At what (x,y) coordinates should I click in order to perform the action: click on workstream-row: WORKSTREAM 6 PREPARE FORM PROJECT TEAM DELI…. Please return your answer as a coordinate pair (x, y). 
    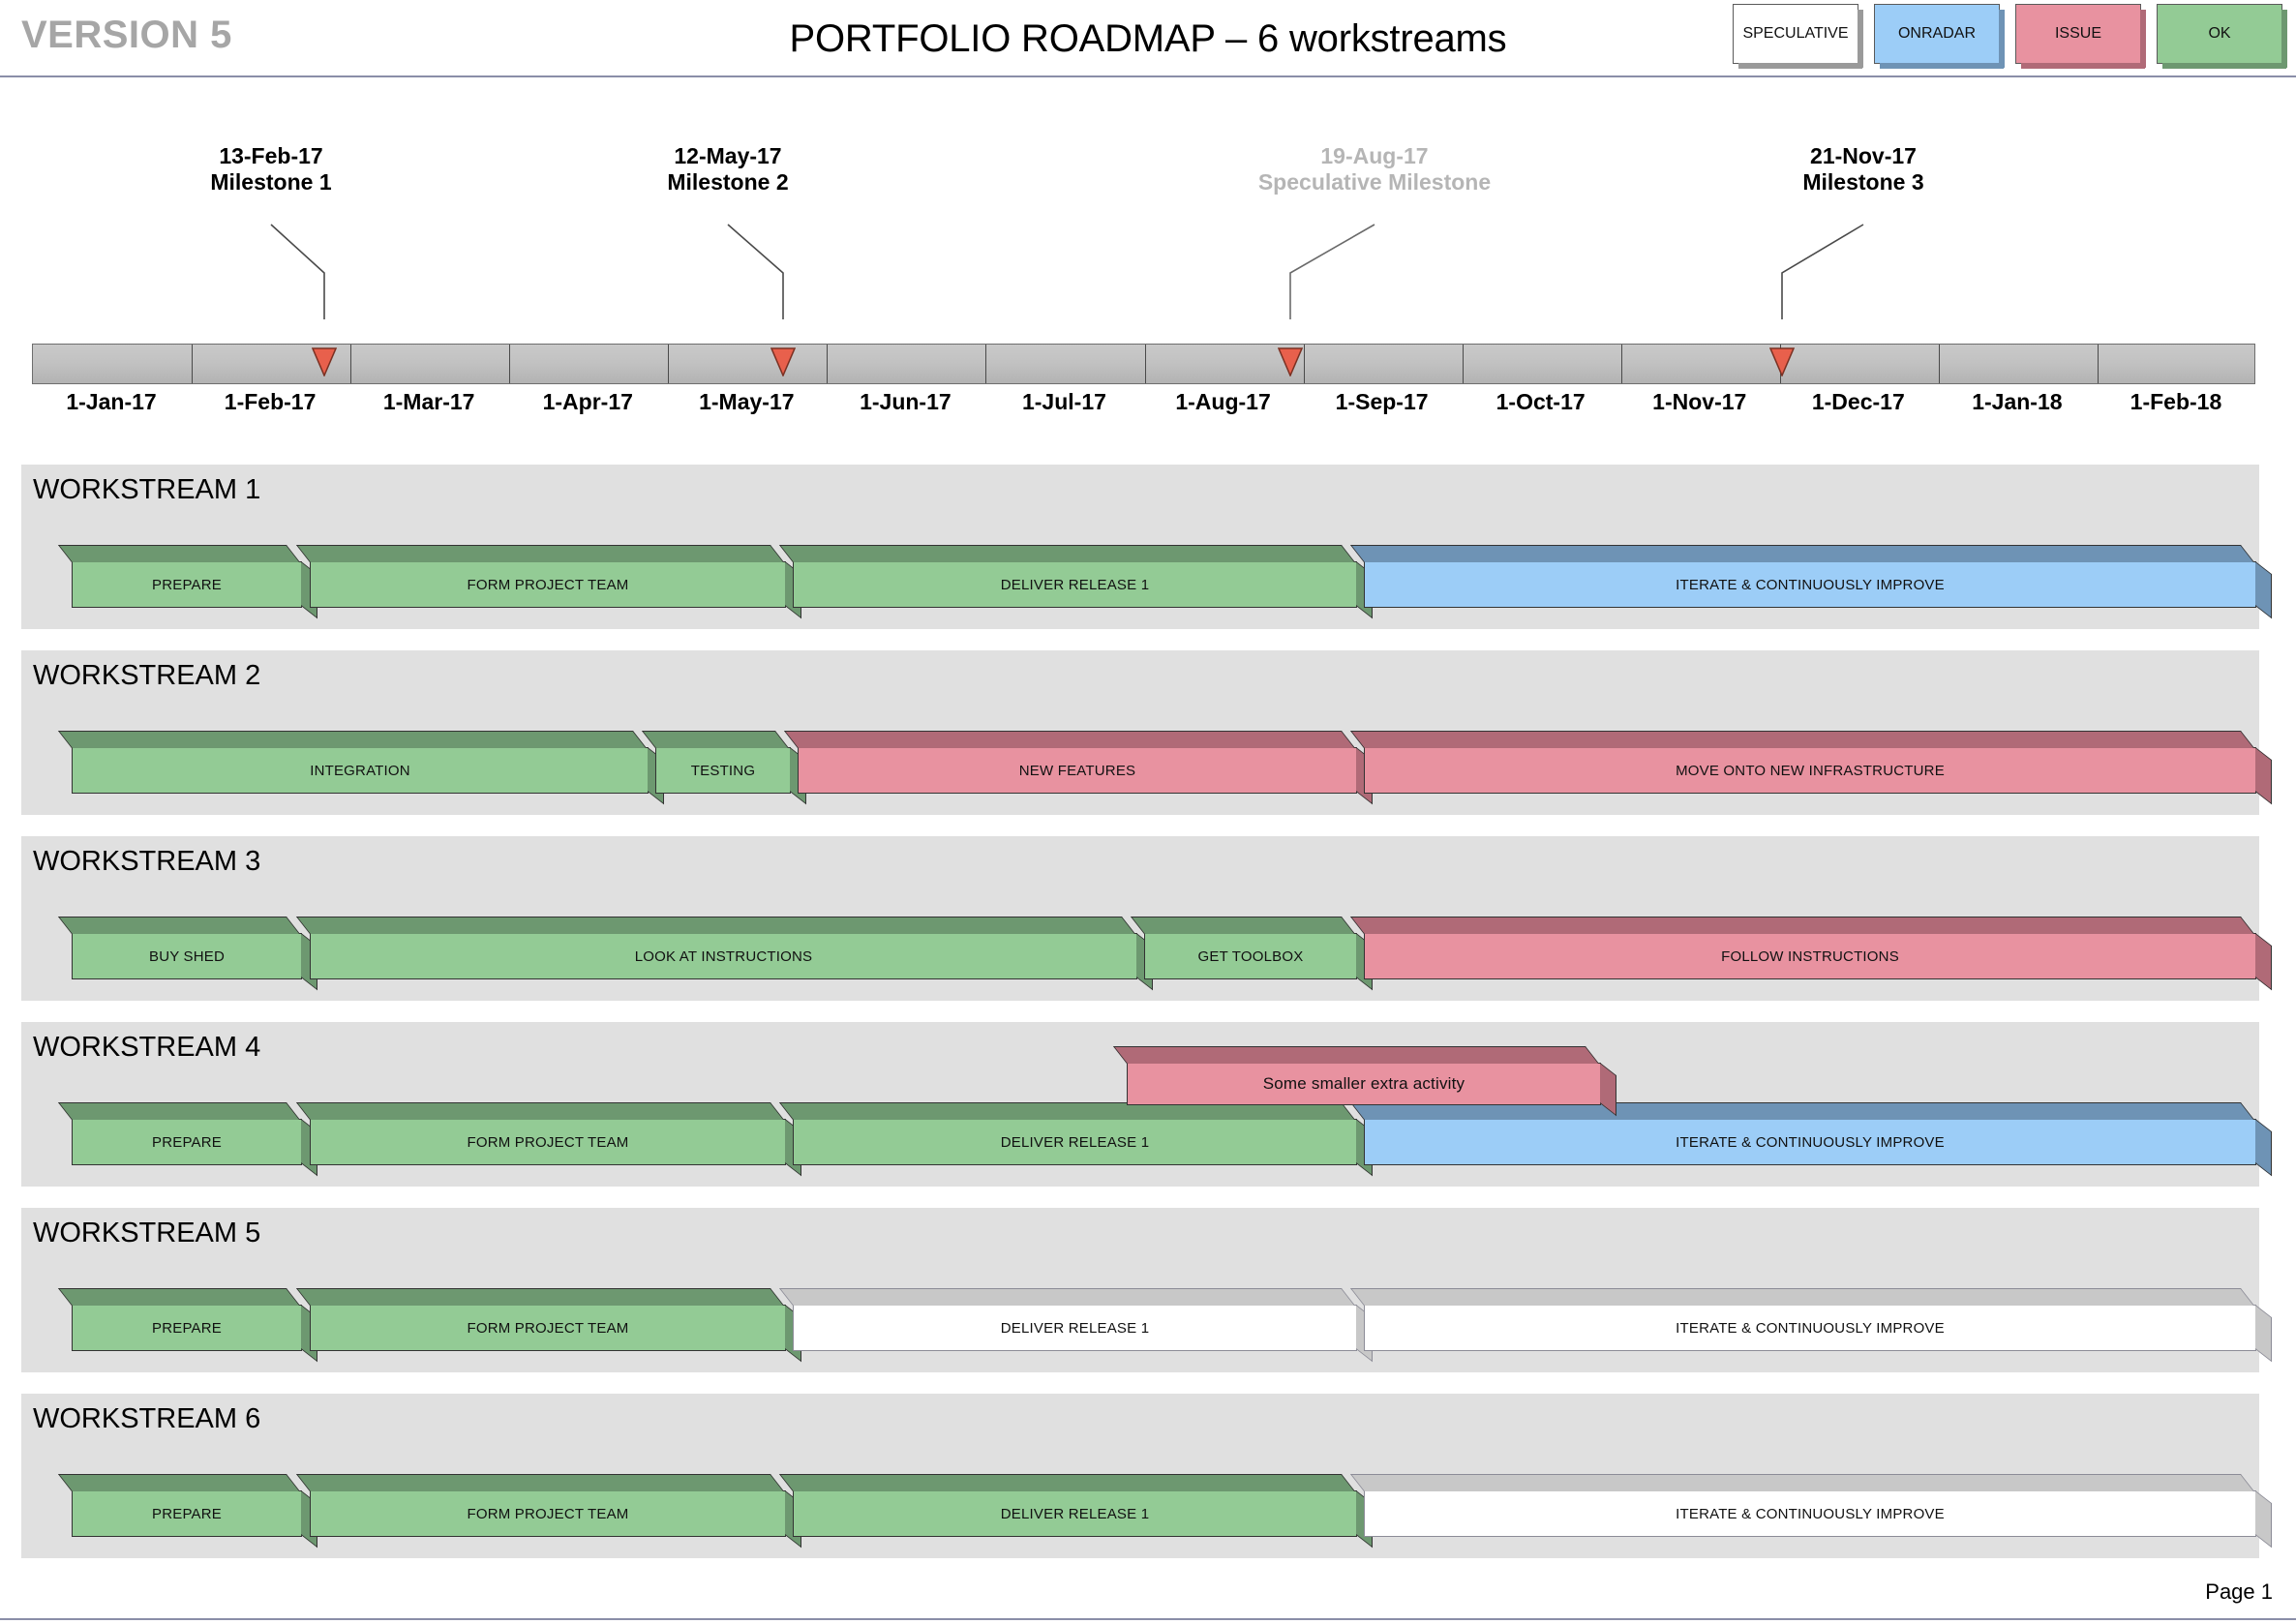
    Looking at the image, I should click on (1146, 1476).